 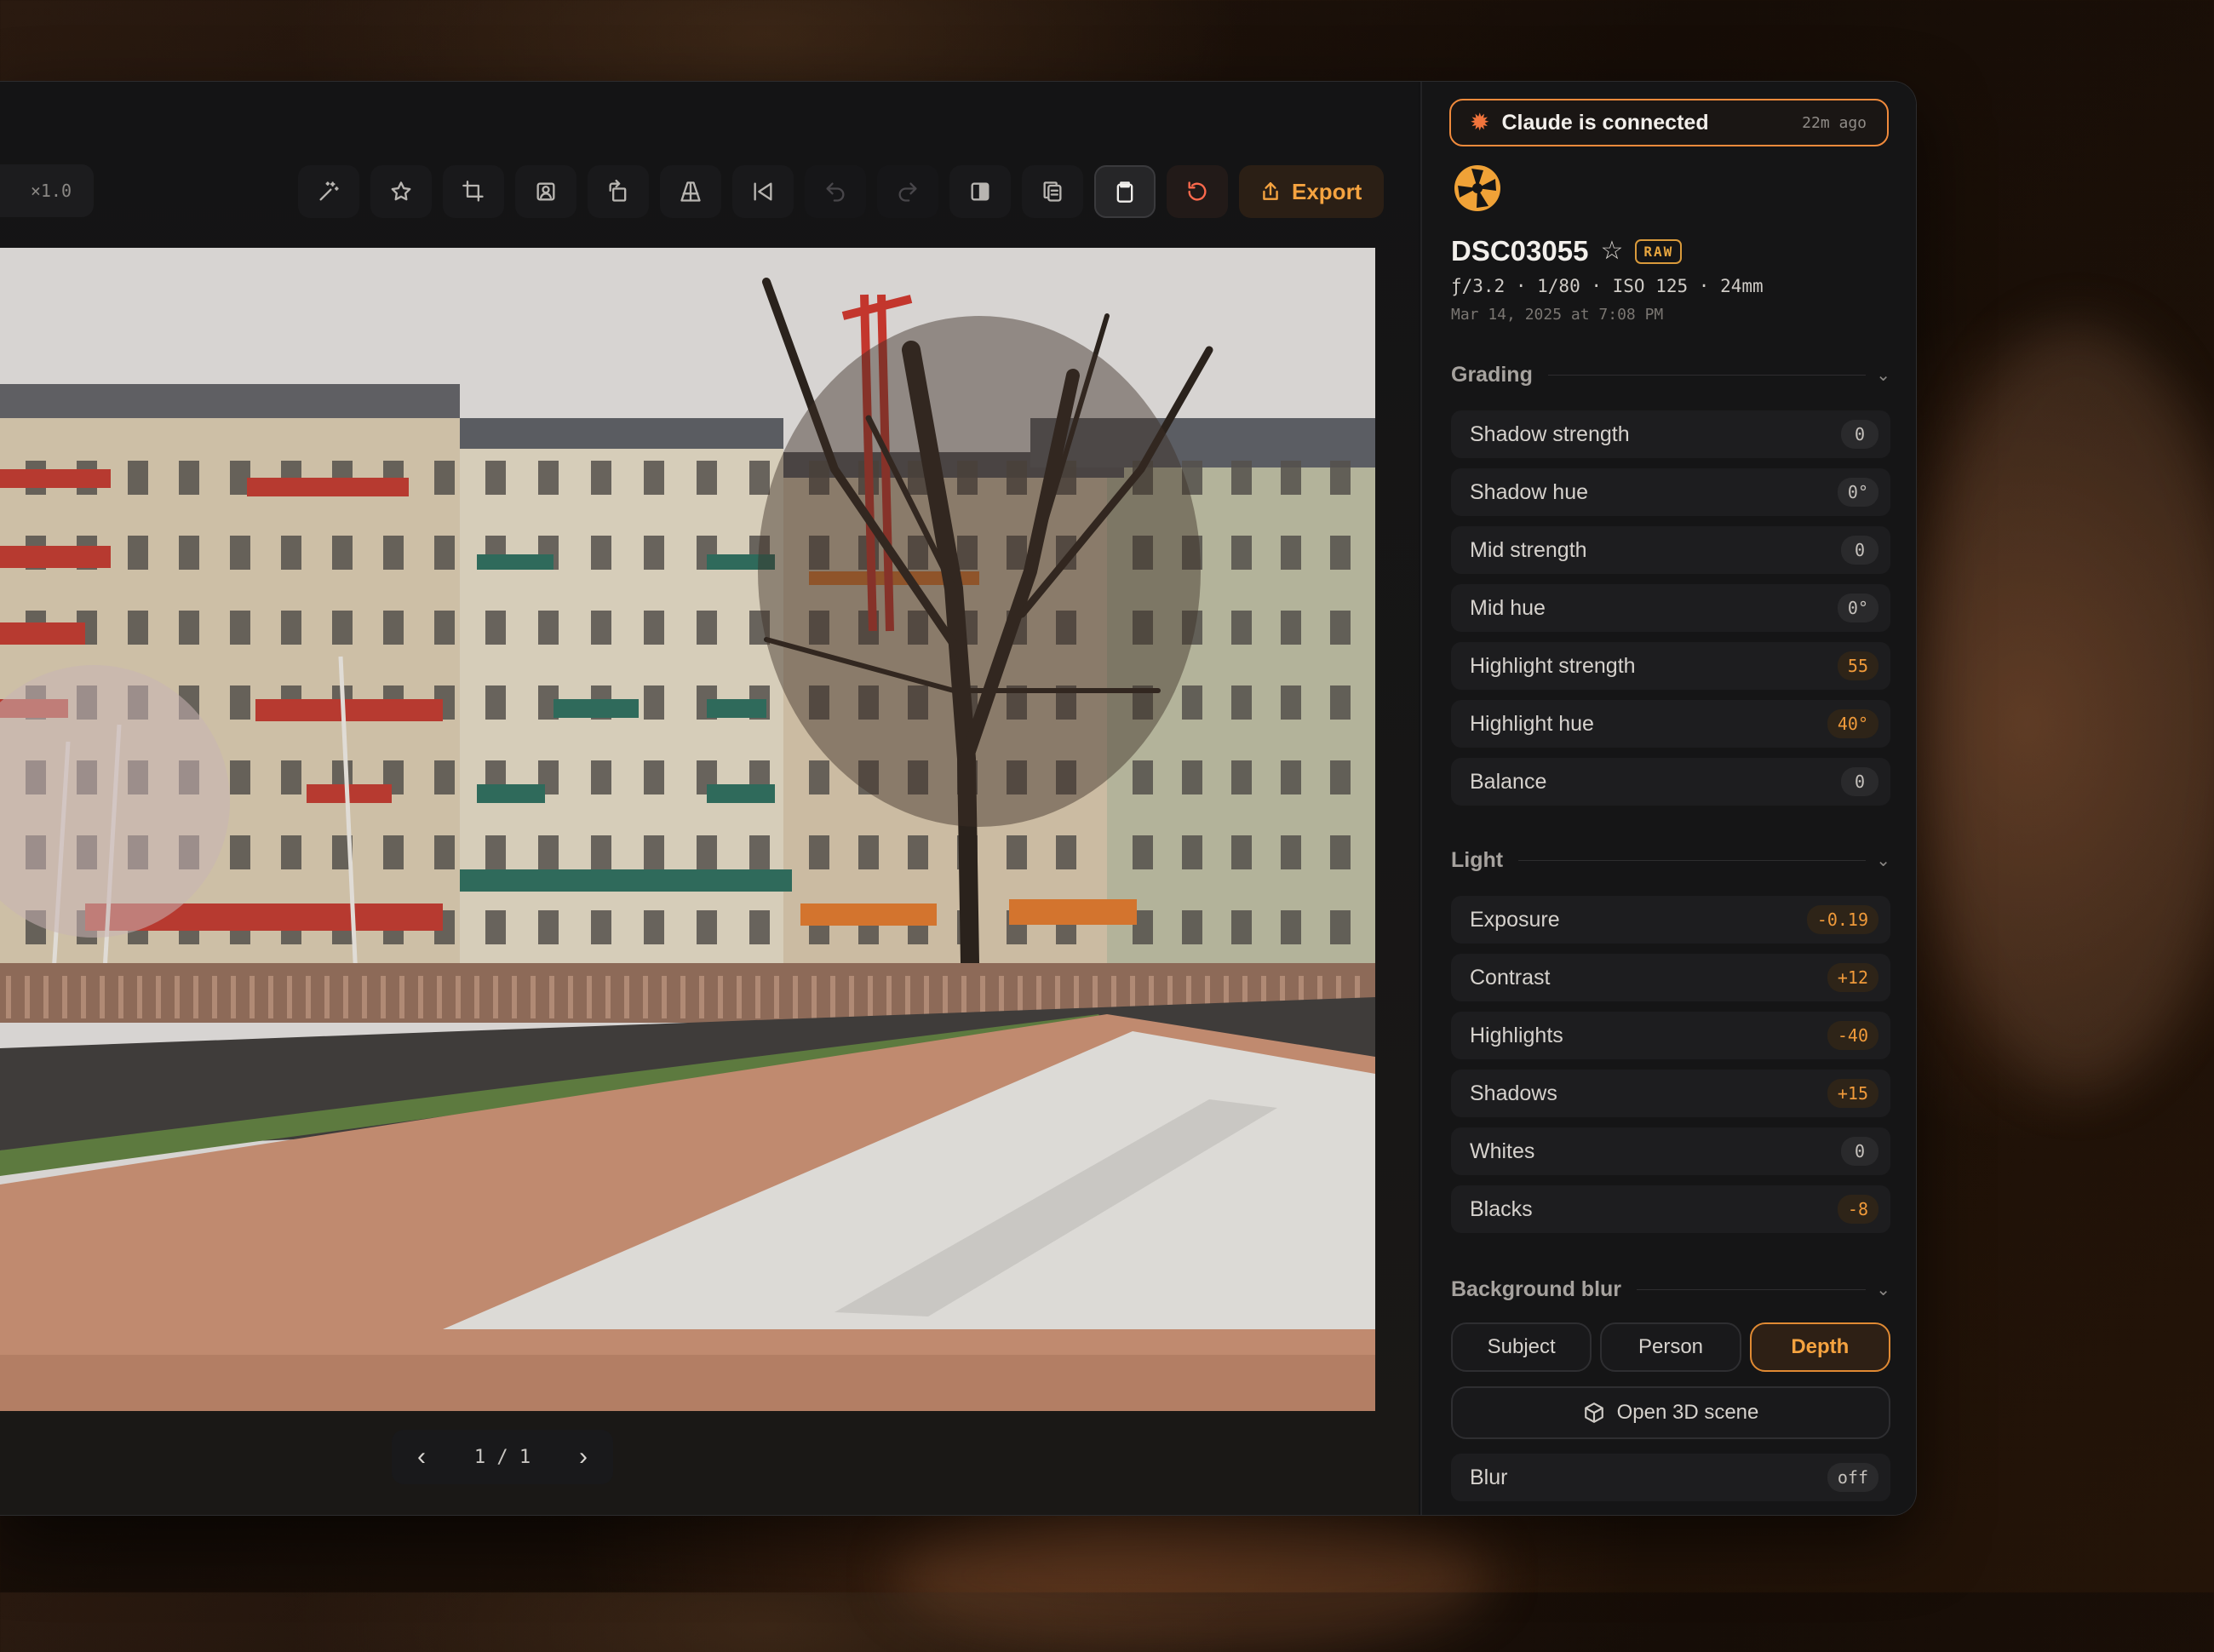 I want to click on perspective-icon, so click(x=691, y=191).